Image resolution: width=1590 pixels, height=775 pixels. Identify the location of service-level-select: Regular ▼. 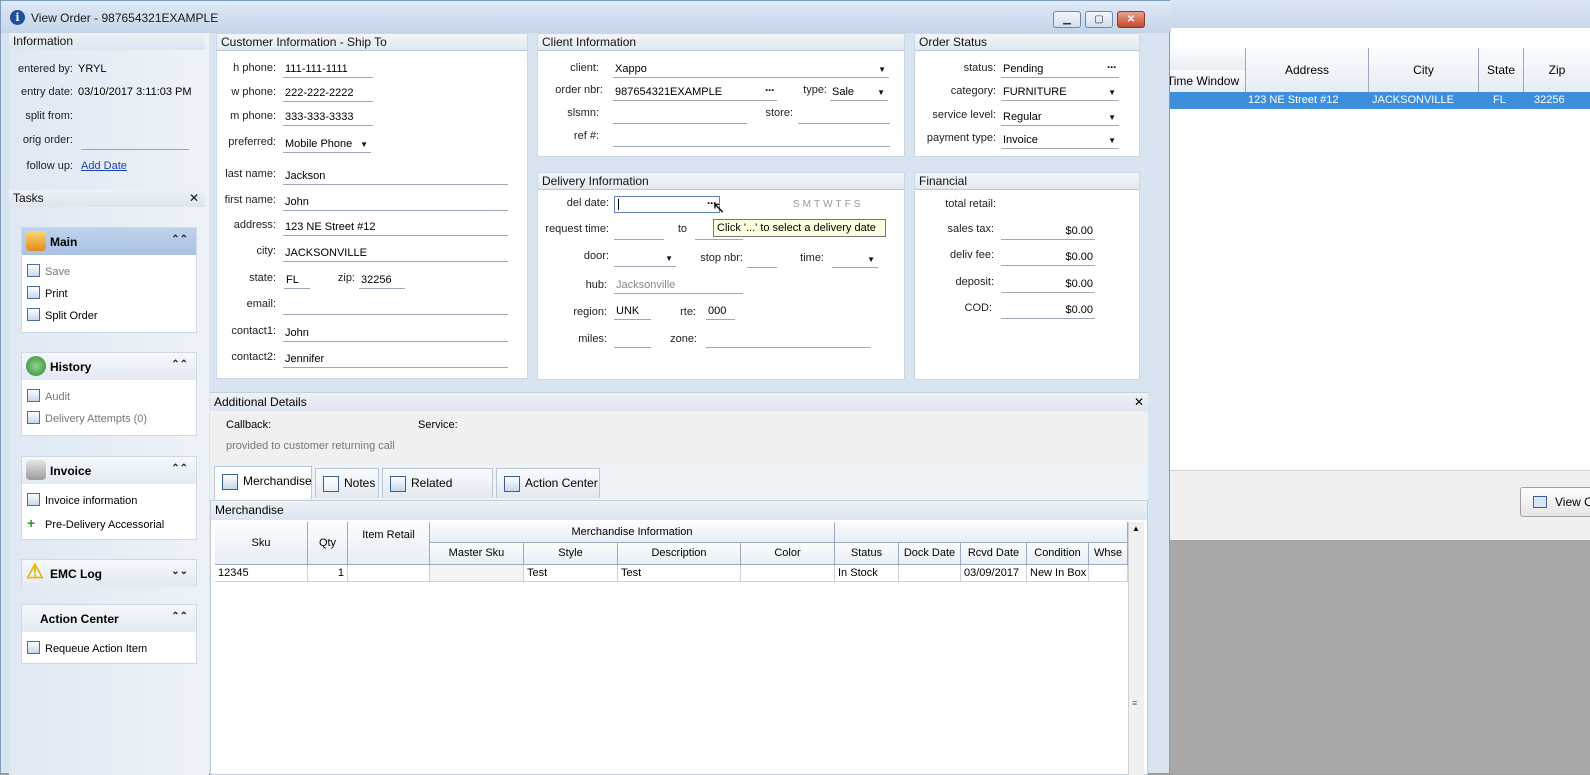
(1060, 118).